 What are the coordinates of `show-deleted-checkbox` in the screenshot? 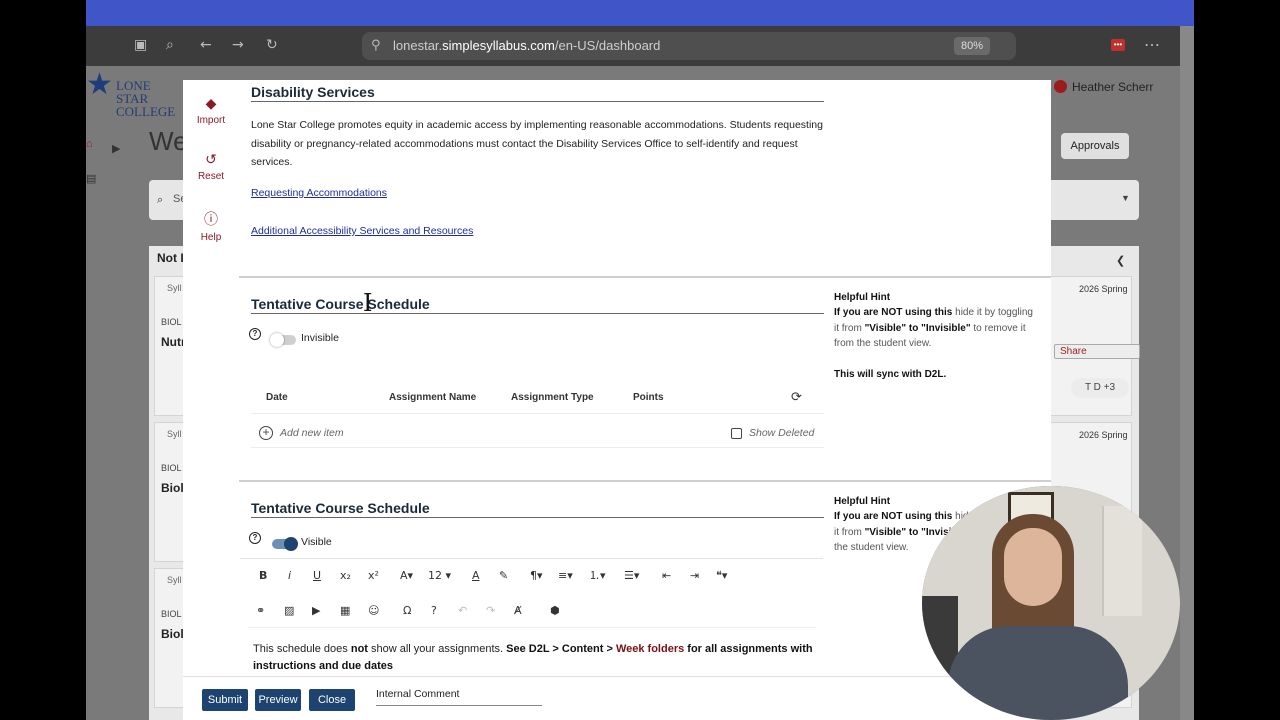 It's located at (736, 433).